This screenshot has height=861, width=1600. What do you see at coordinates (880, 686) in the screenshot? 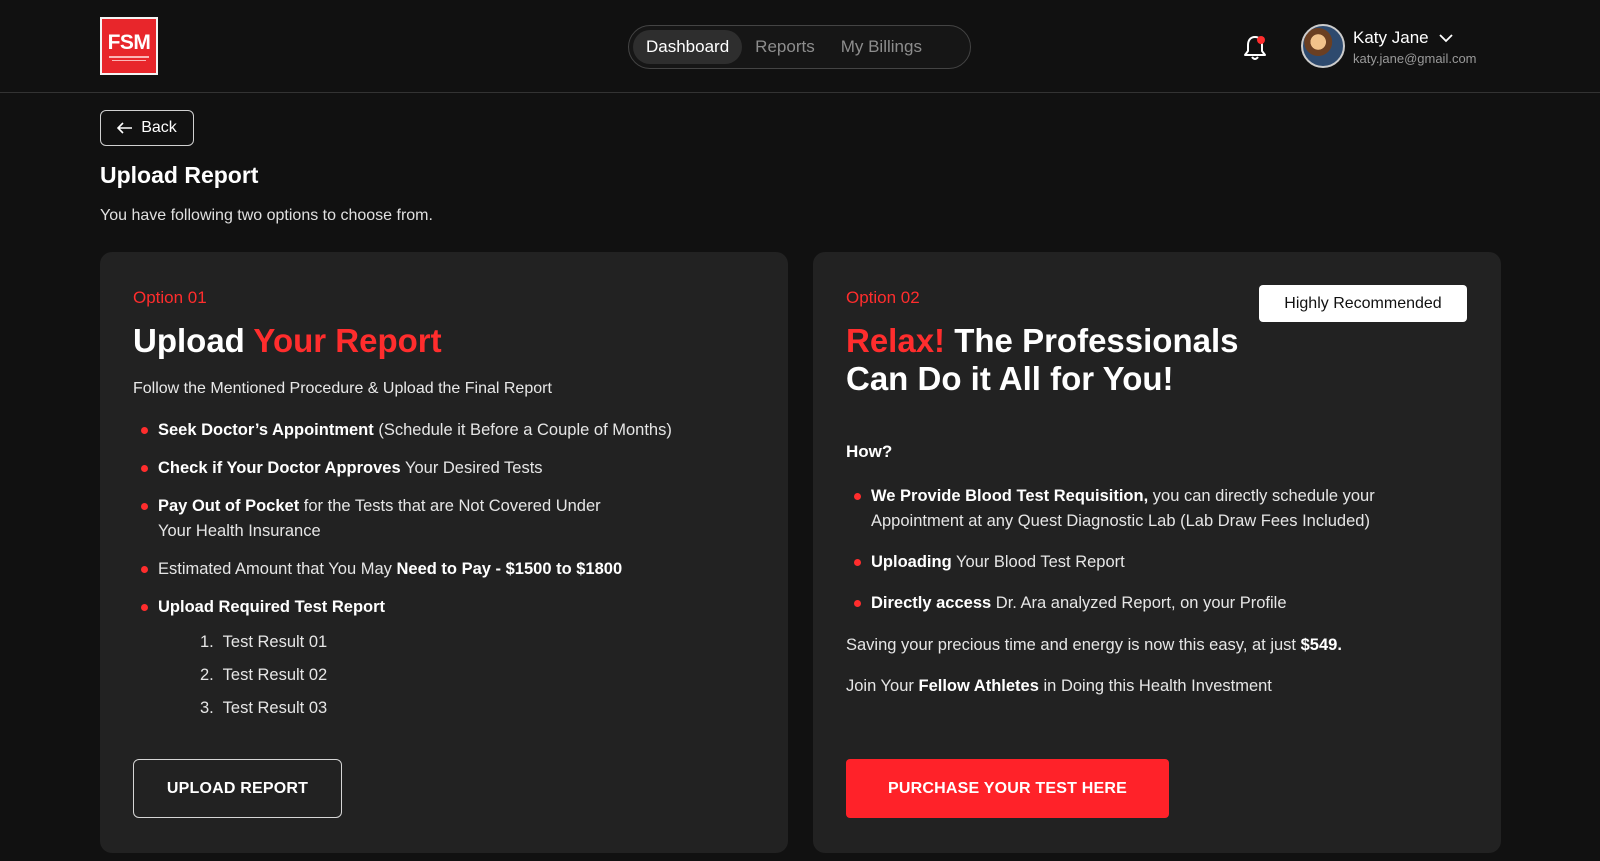
I see `join-copy: Join Your` at bounding box center [880, 686].